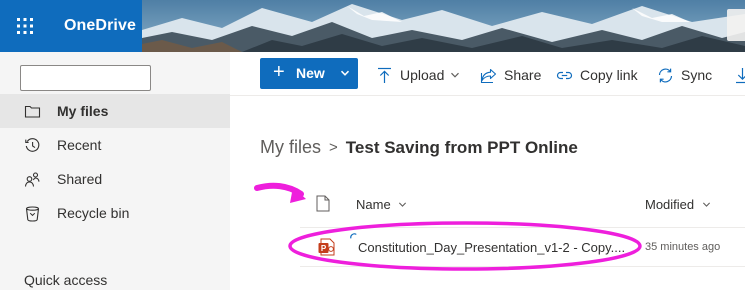 The height and width of the screenshot is (290, 745). Describe the element at coordinates (697, 75) in the screenshot. I see `sync-label: Sync` at that location.